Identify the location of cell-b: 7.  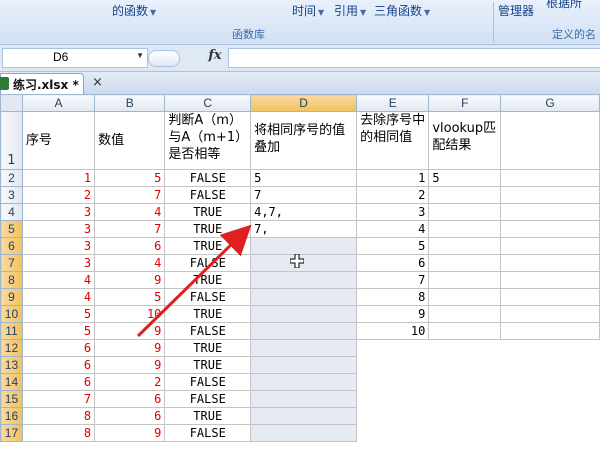
(130, 229).